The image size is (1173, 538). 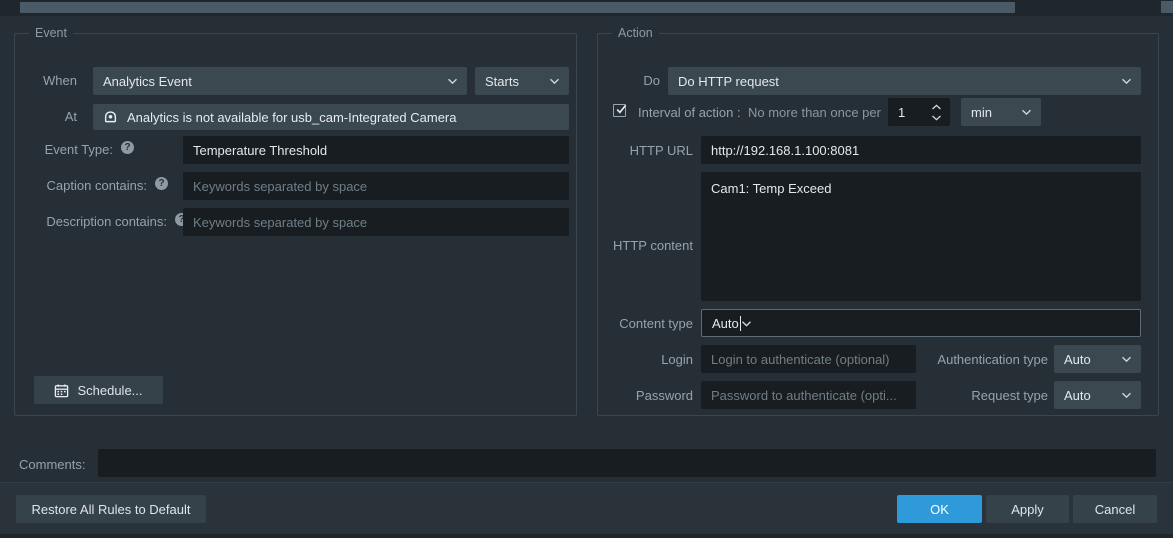 What do you see at coordinates (771, 188) in the screenshot?
I see `http-content-value: Cam1: Temp Exceed` at bounding box center [771, 188].